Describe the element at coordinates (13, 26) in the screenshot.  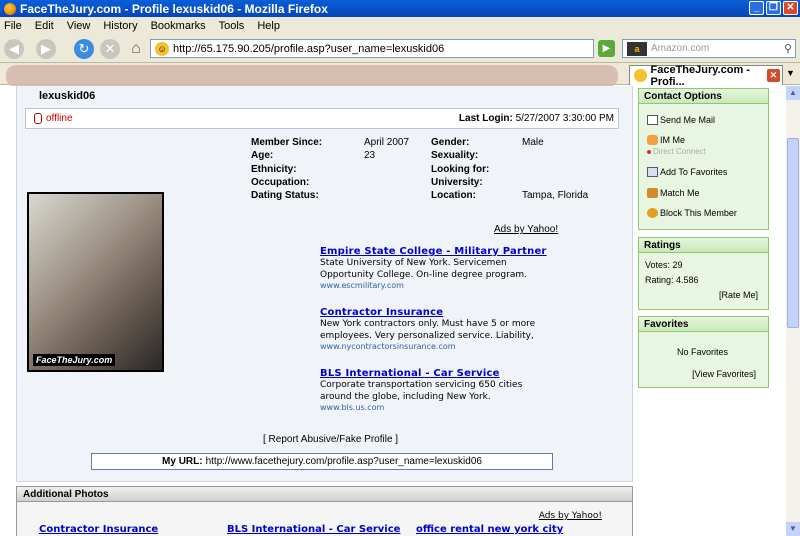
I see `menu-file: File` at that location.